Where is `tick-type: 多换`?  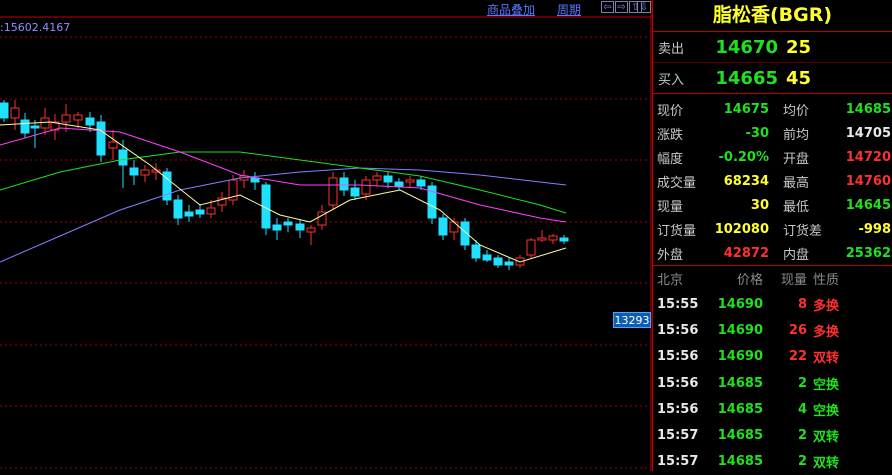
tick-type: 多换 is located at coordinates (826, 306).